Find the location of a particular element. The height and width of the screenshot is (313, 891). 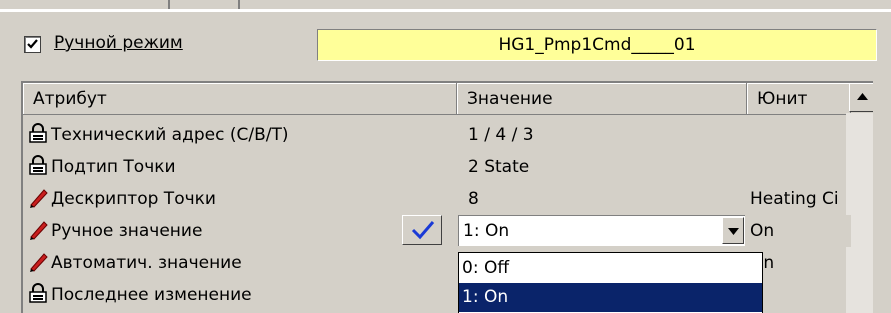

scroll-up-button is located at coordinates (861, 97).